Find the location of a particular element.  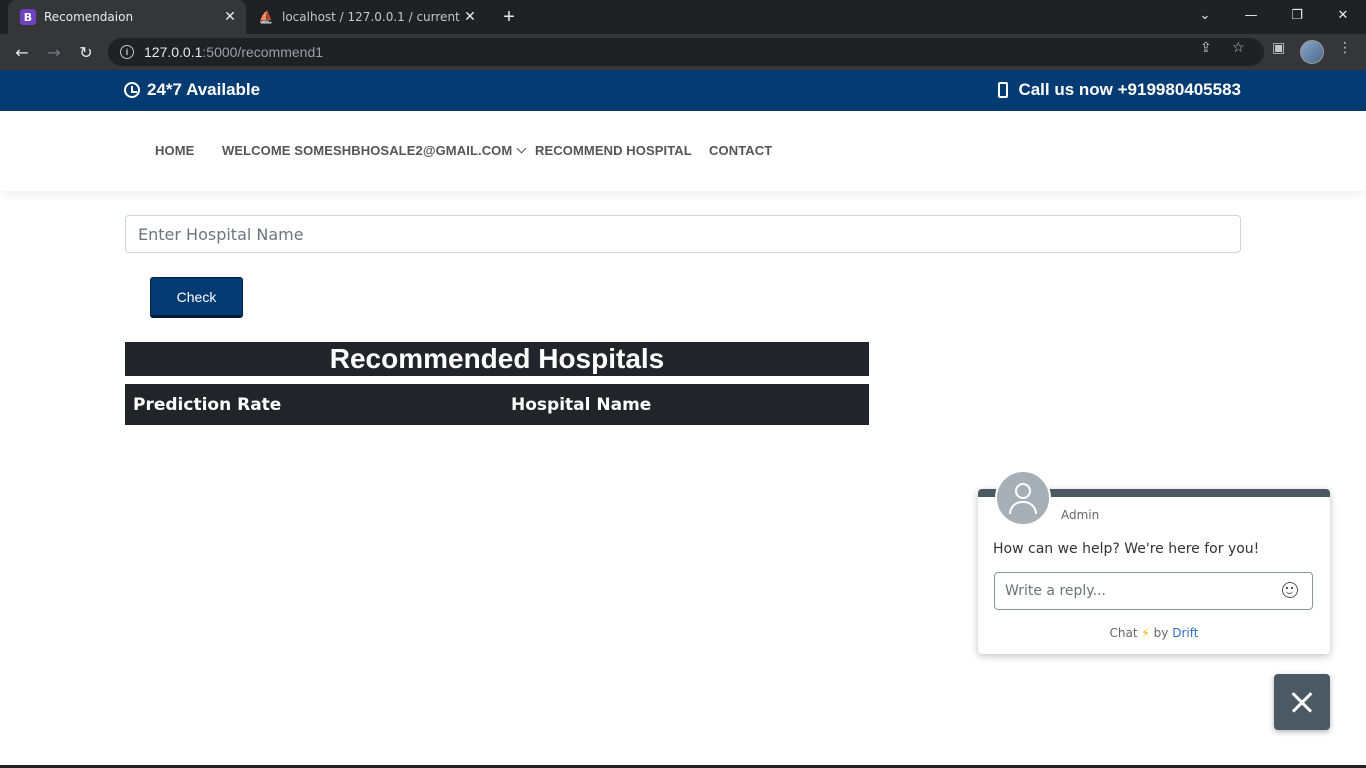

chat-agent-name: Admin is located at coordinates (1080, 515).